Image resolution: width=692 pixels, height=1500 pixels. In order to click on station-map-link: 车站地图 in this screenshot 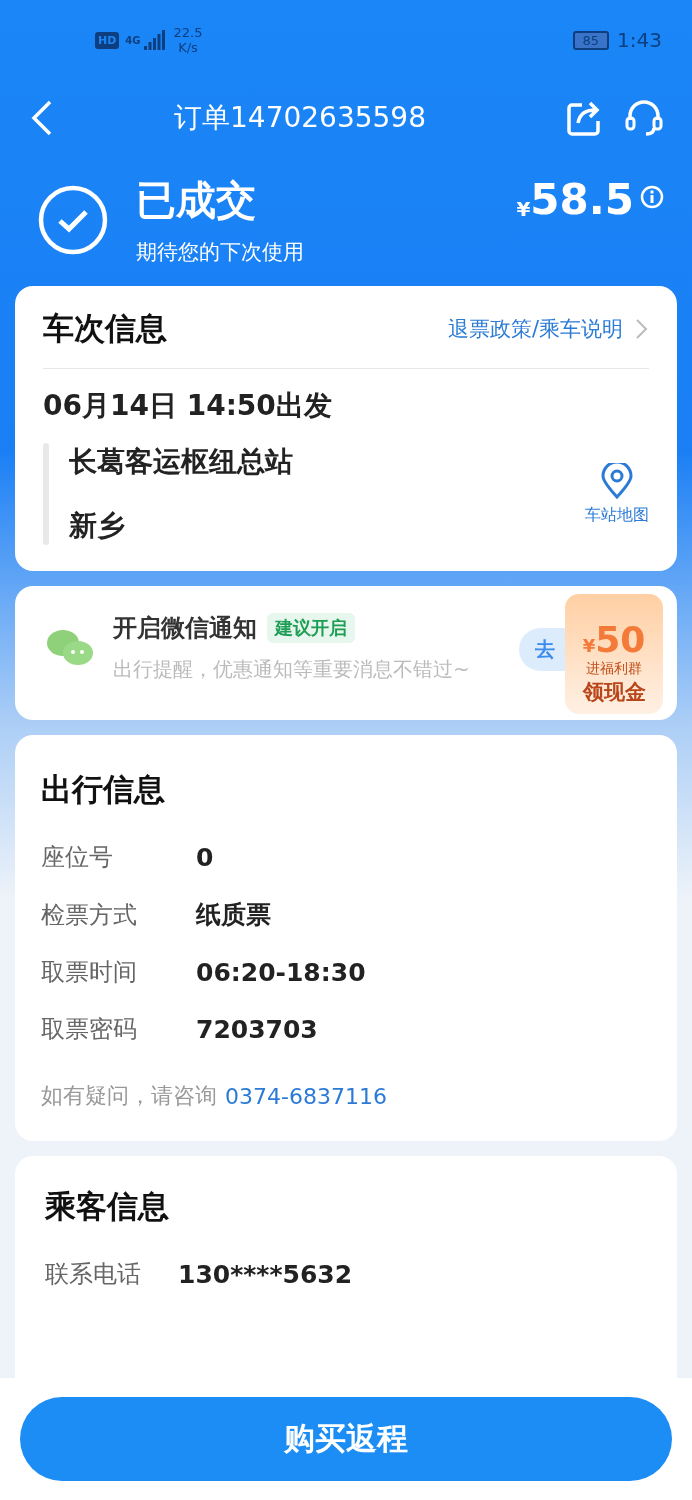, I will do `click(617, 515)`.